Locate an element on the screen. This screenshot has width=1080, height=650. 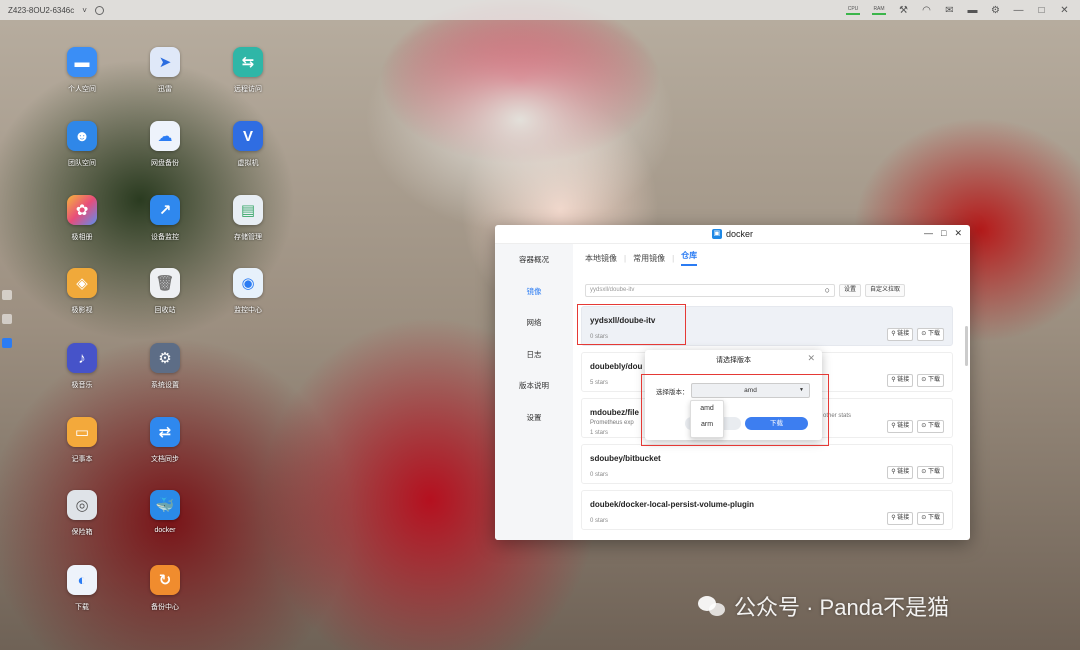
sidebar-item-settings: 设置 is located at coordinates (534, 418).